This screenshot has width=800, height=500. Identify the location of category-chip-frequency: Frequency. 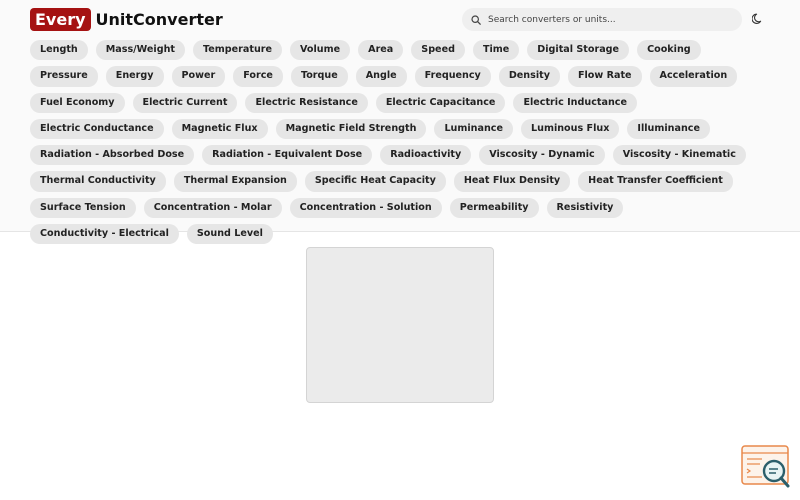
(452, 76).